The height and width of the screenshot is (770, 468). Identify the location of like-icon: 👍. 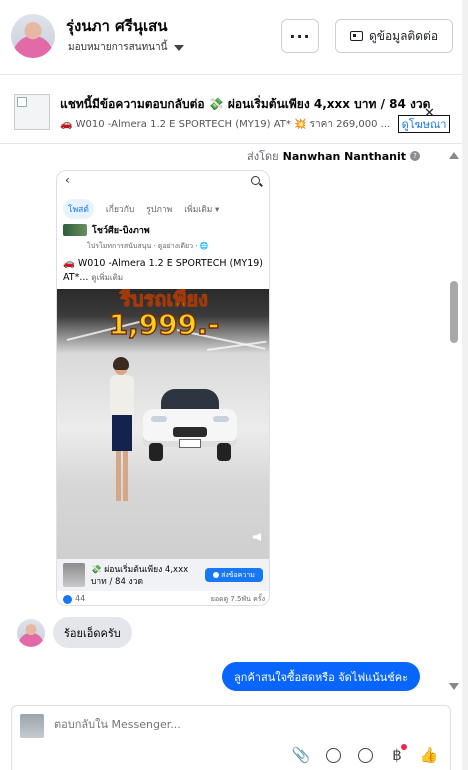
(429, 755).